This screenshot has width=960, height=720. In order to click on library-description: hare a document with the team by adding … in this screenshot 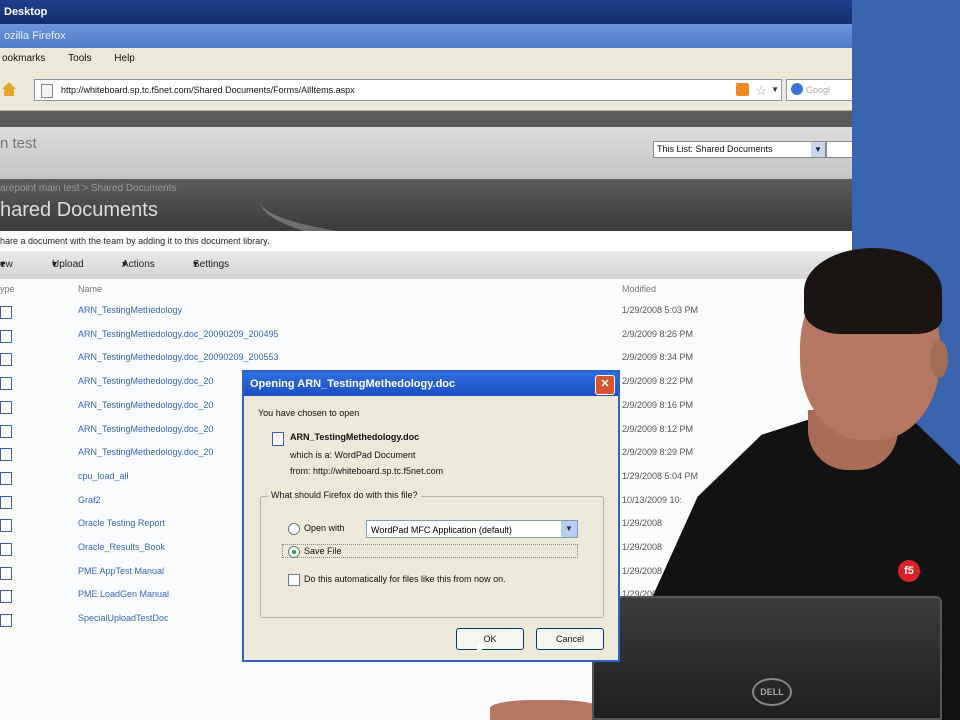, I will do `click(426, 241)`.